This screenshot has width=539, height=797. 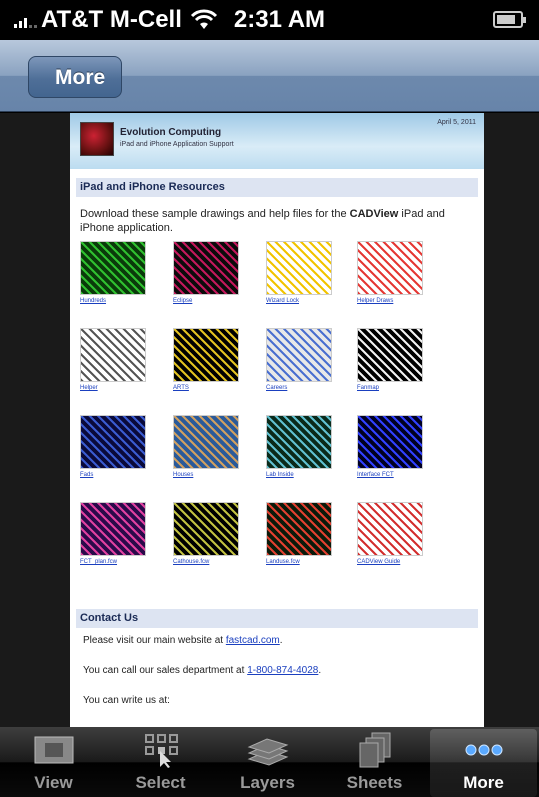 I want to click on tab-view: View, so click(x=53, y=762).